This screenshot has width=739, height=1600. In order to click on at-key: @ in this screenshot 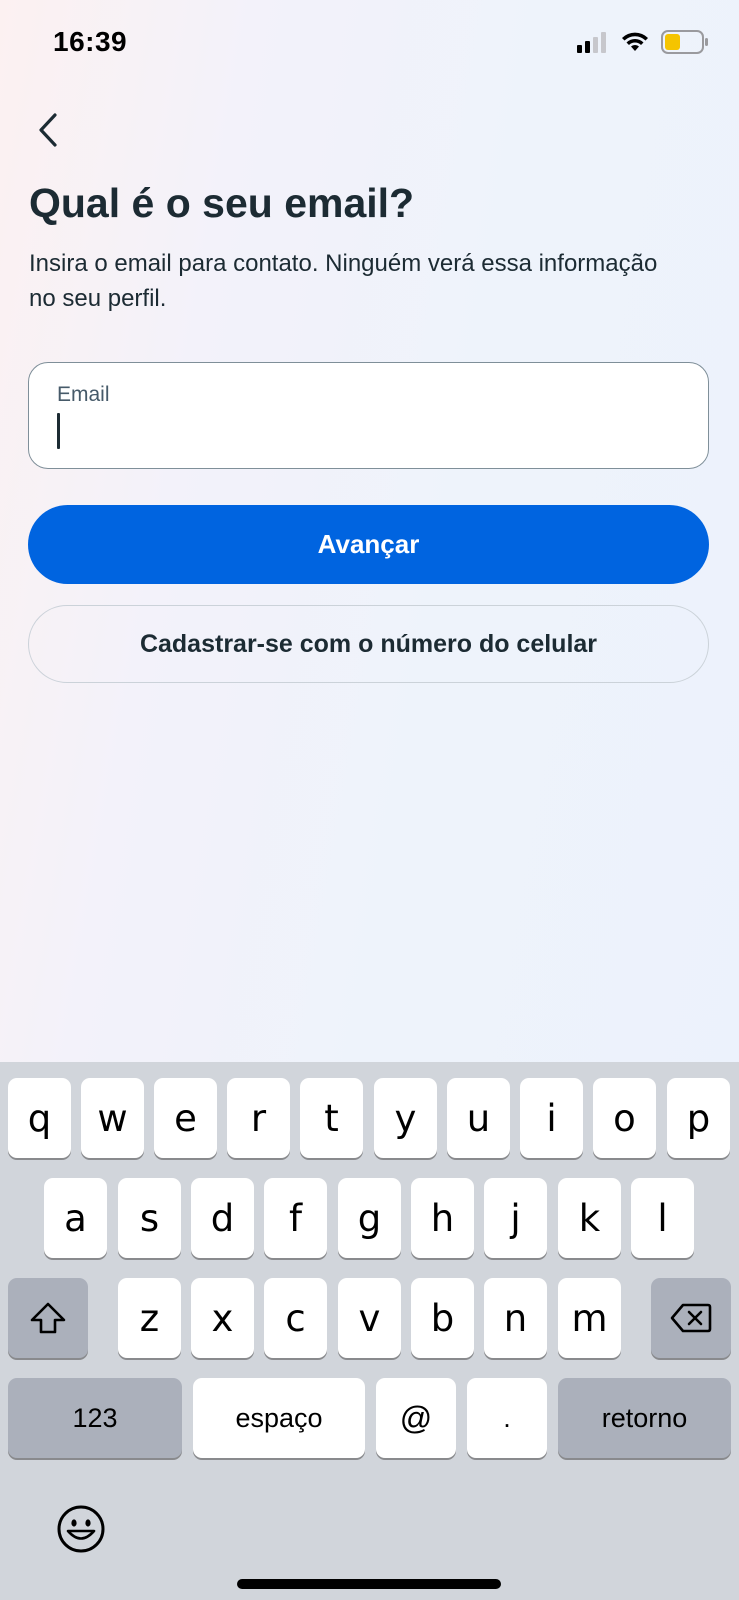, I will do `click(416, 1418)`.